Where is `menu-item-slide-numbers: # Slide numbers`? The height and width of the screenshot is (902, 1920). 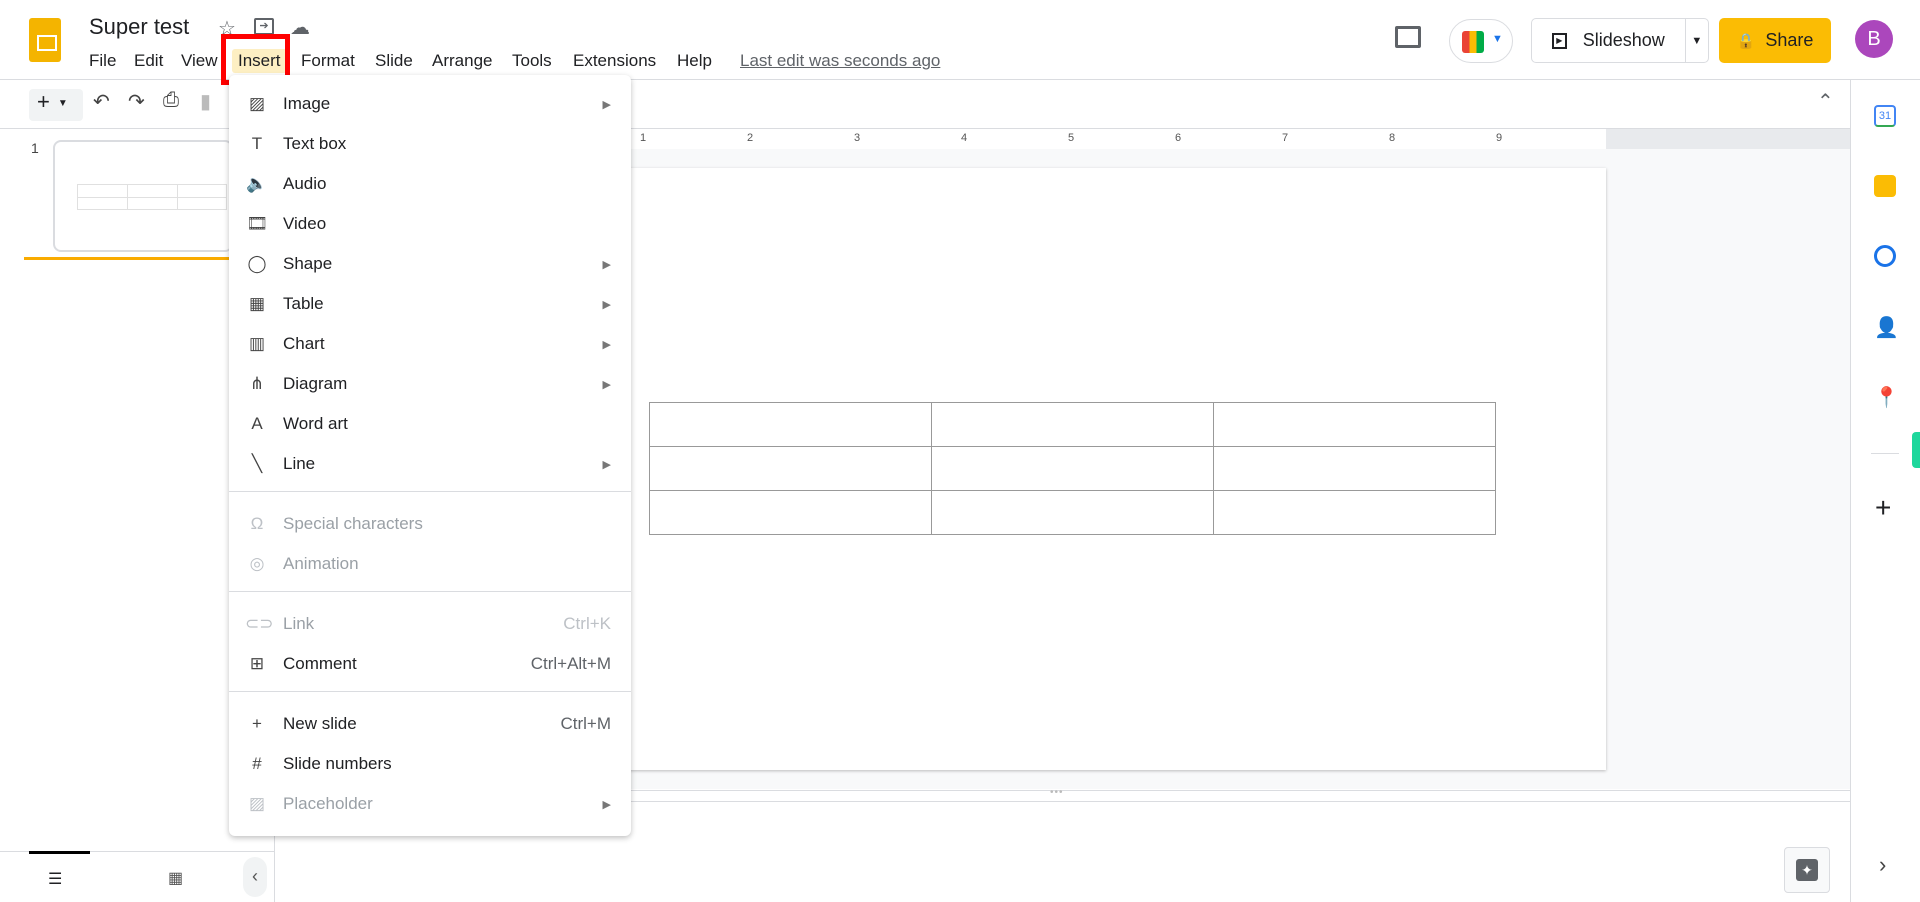
menu-item-slide-numbers: # Slide numbers is located at coordinates (430, 764).